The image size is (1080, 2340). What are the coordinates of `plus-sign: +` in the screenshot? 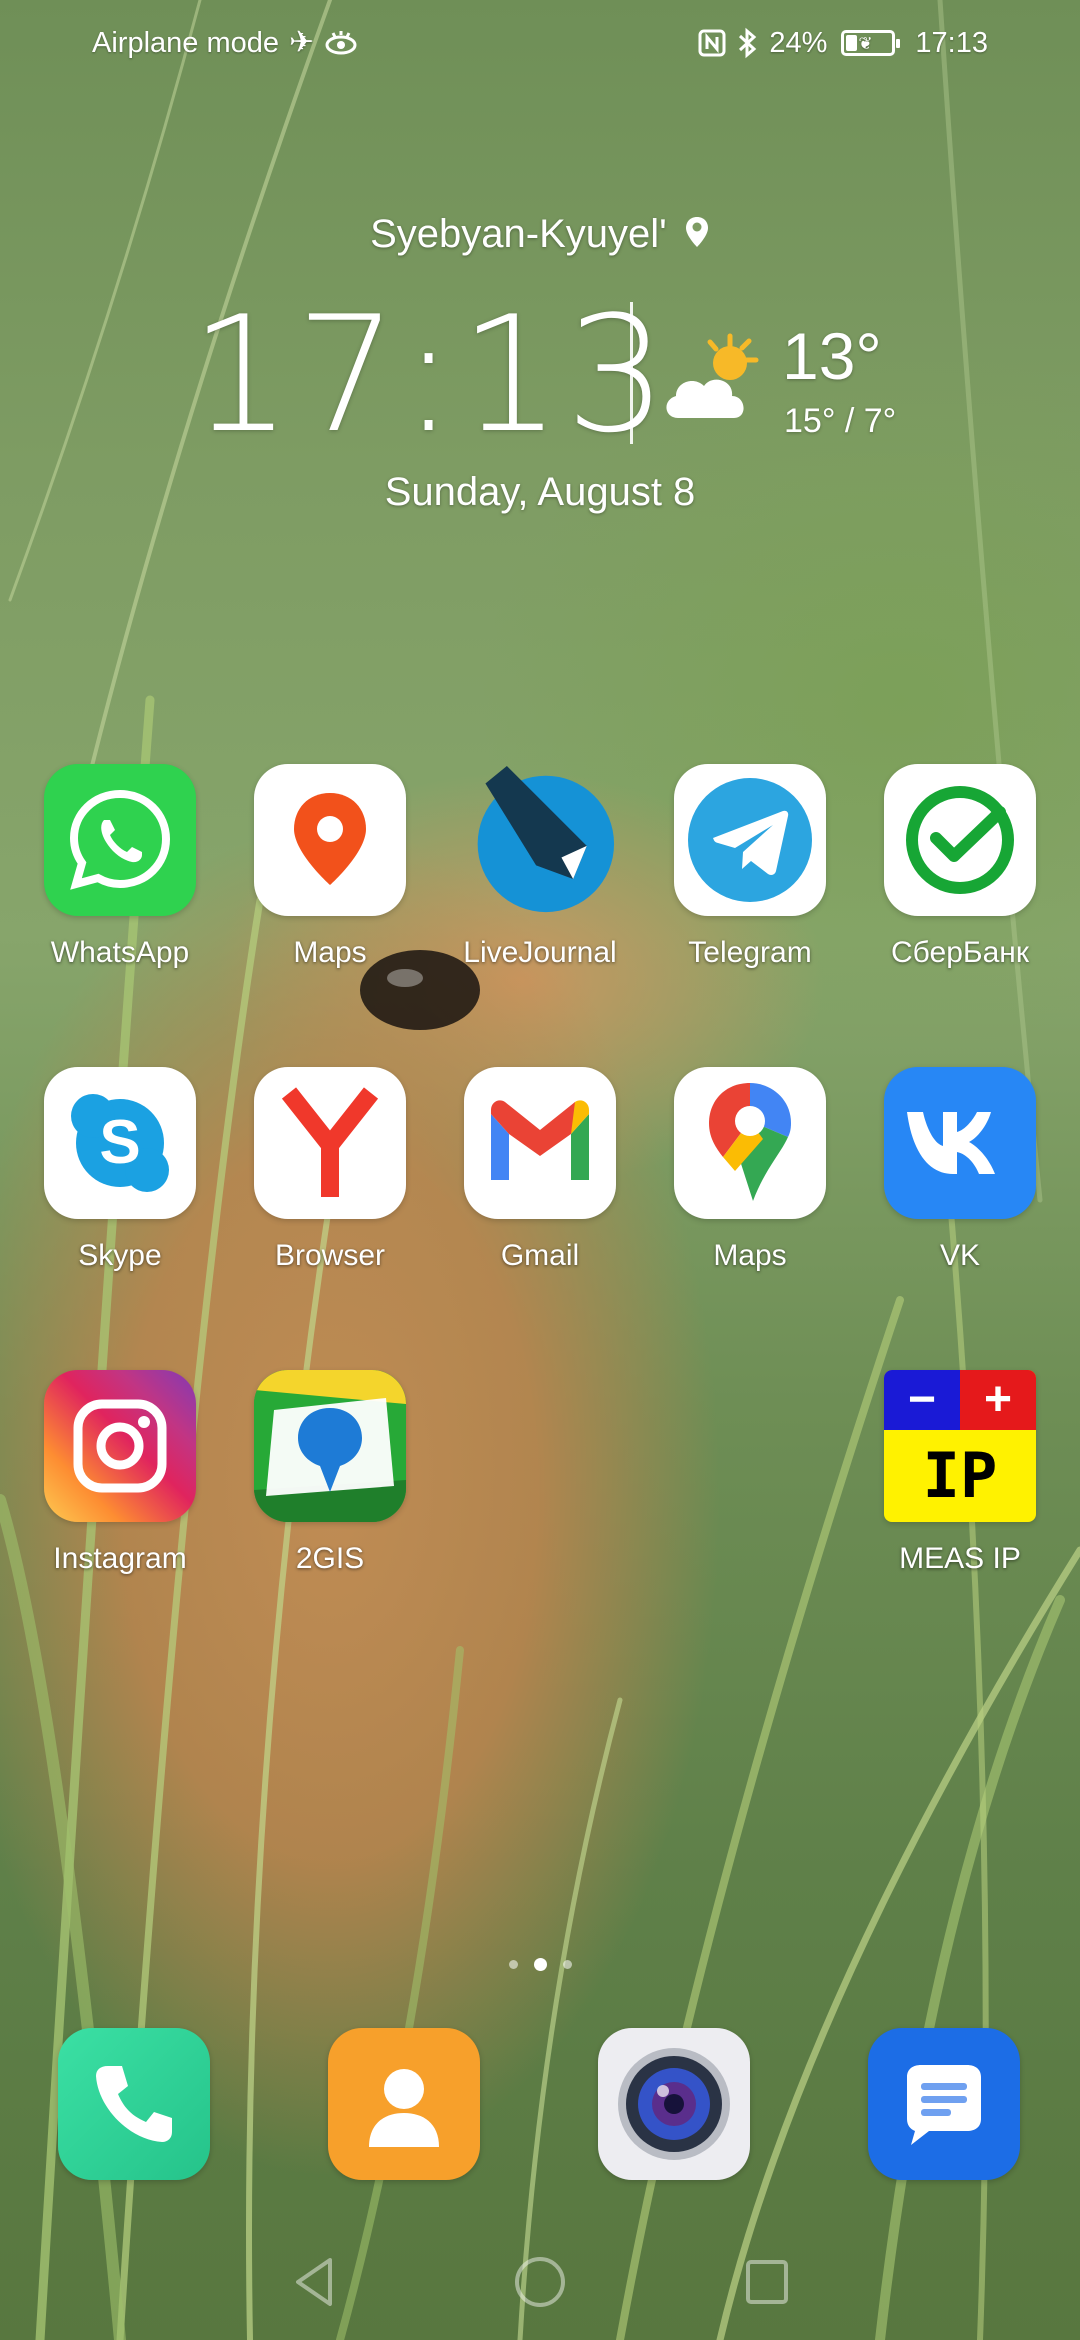 It's located at (998, 1400).